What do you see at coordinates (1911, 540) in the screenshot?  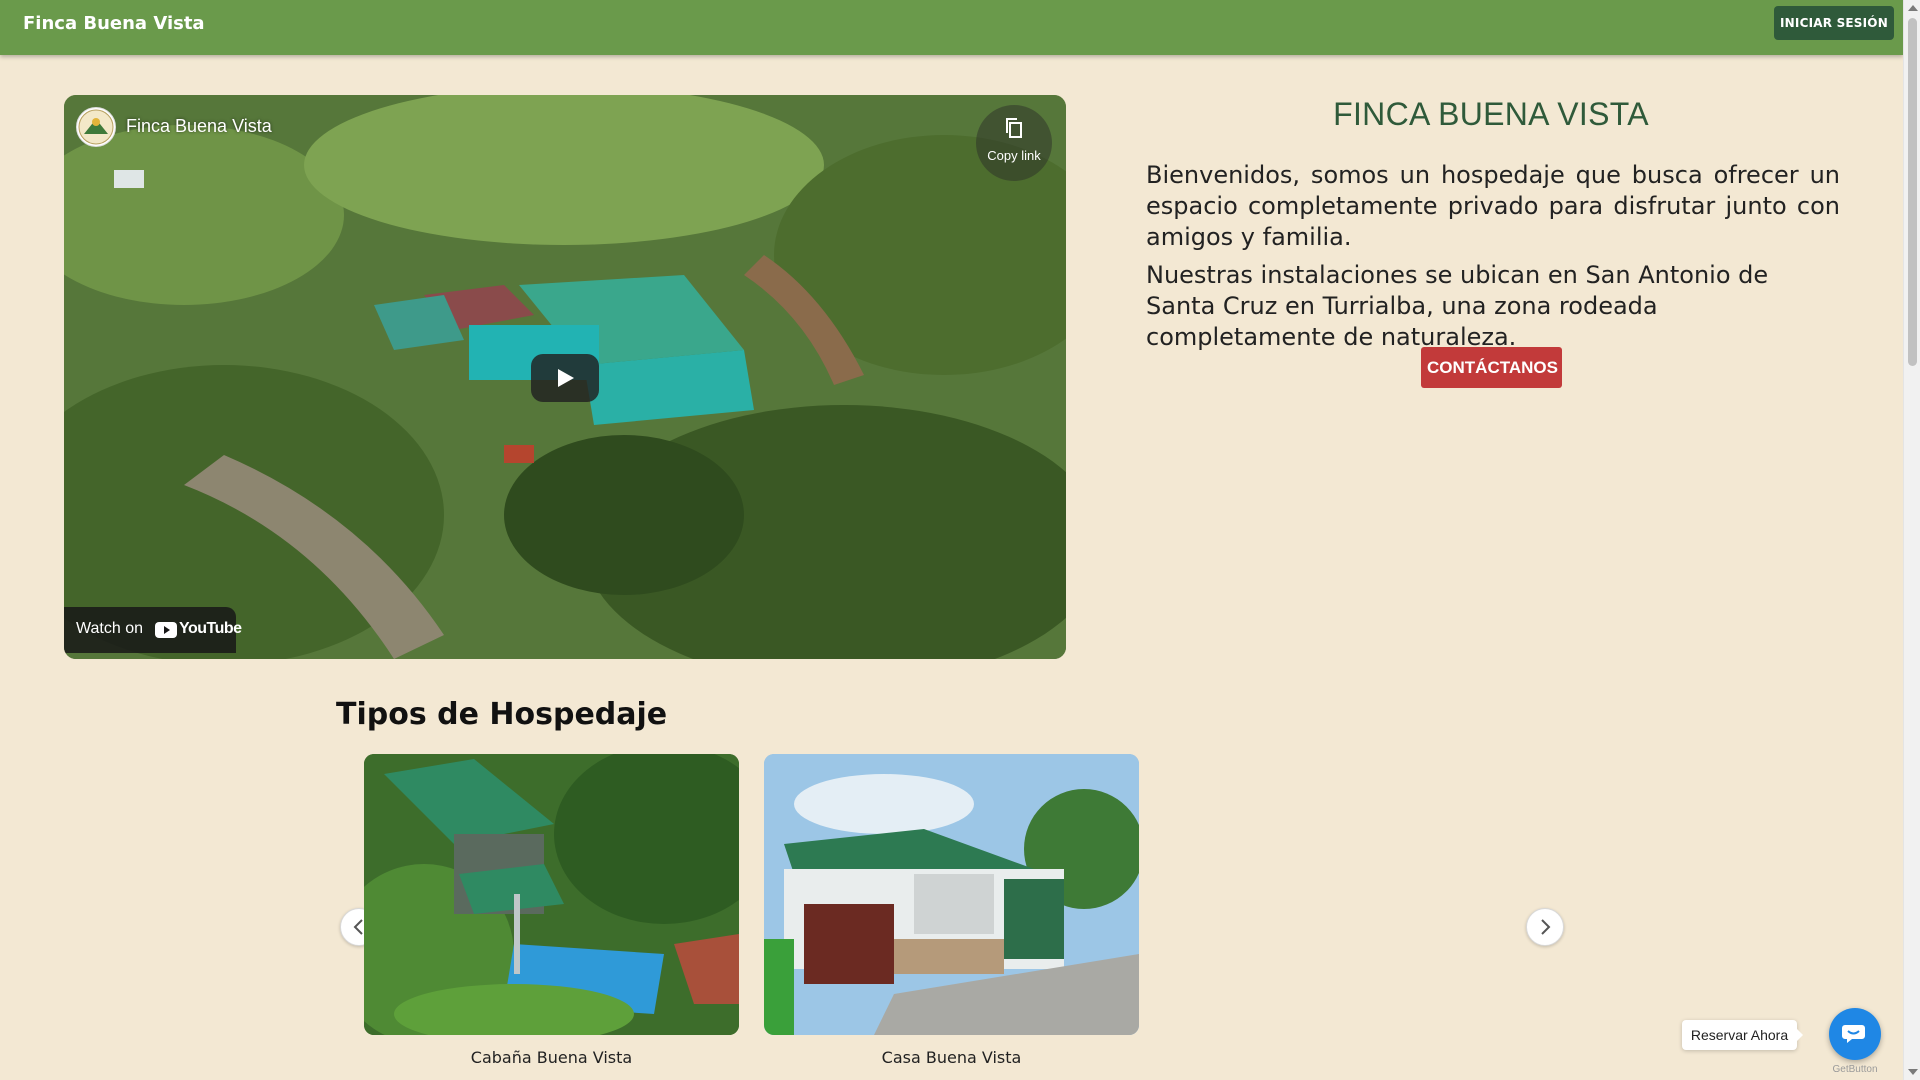 I see `page-scrollbar` at bounding box center [1911, 540].